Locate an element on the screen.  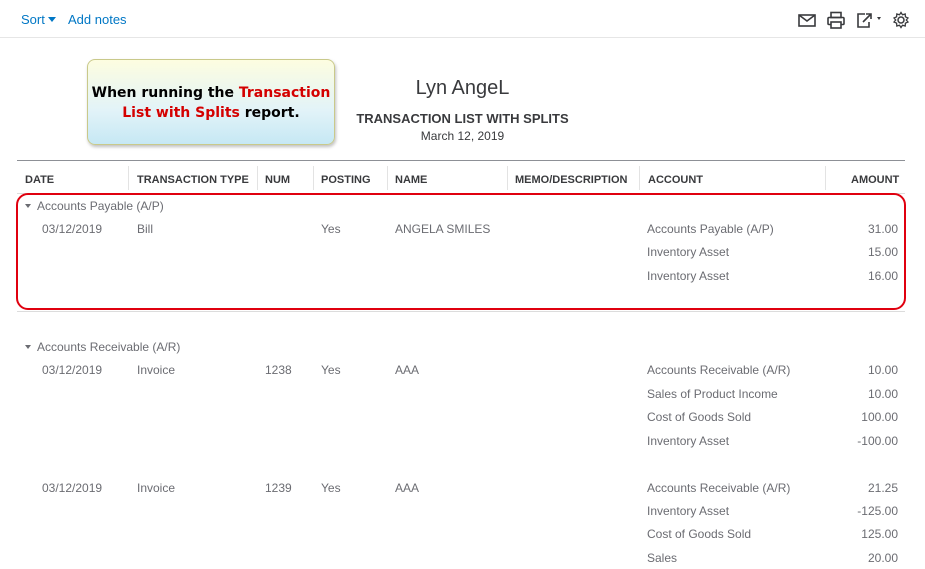
sort-label: Sort is located at coordinates (33, 19).